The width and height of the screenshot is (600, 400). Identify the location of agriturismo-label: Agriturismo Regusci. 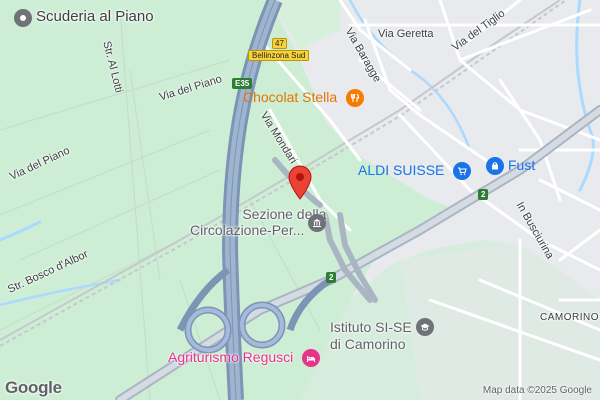
(231, 357).